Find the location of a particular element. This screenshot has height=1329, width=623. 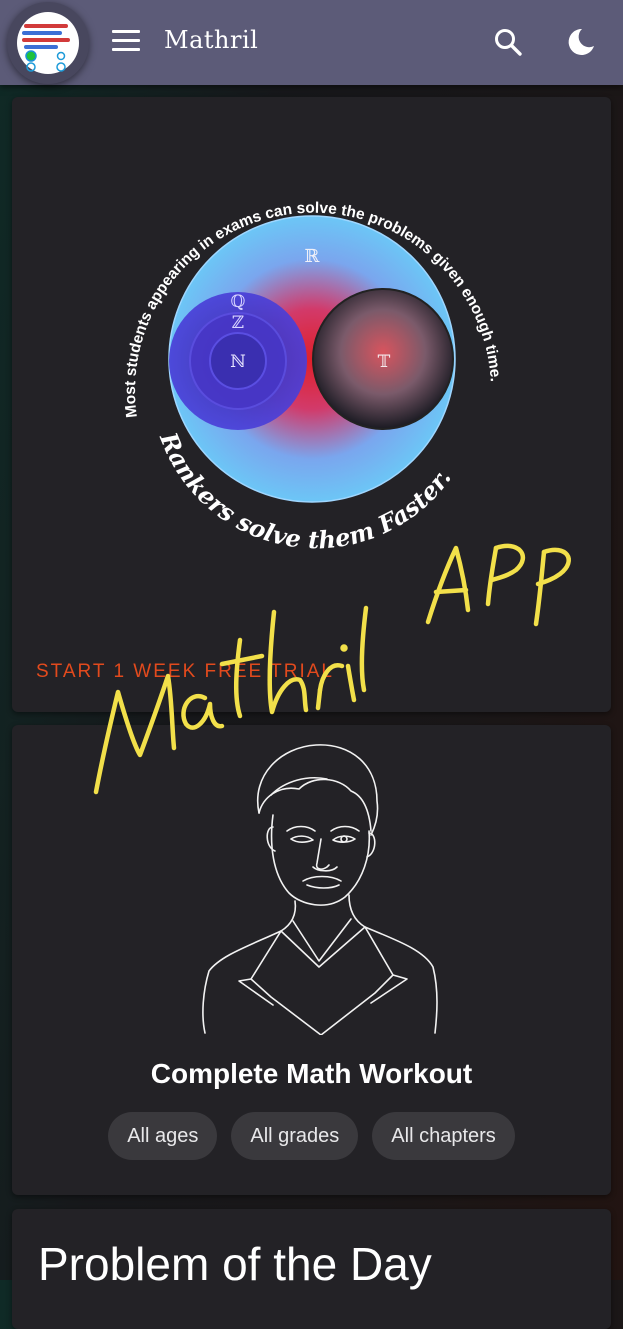

app-bar: Mathril is located at coordinates (311, 42).